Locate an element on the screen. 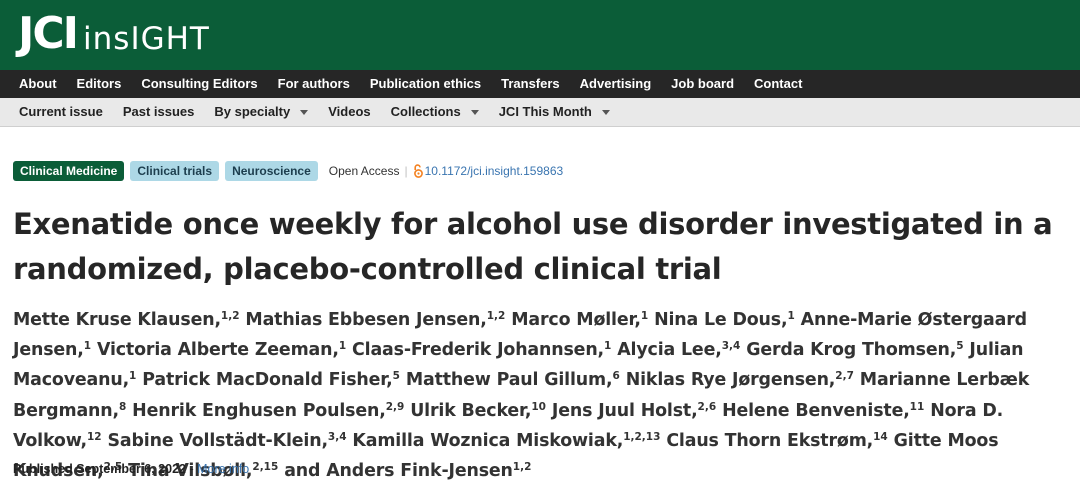  author-affiliation: 8 is located at coordinates (122, 406).